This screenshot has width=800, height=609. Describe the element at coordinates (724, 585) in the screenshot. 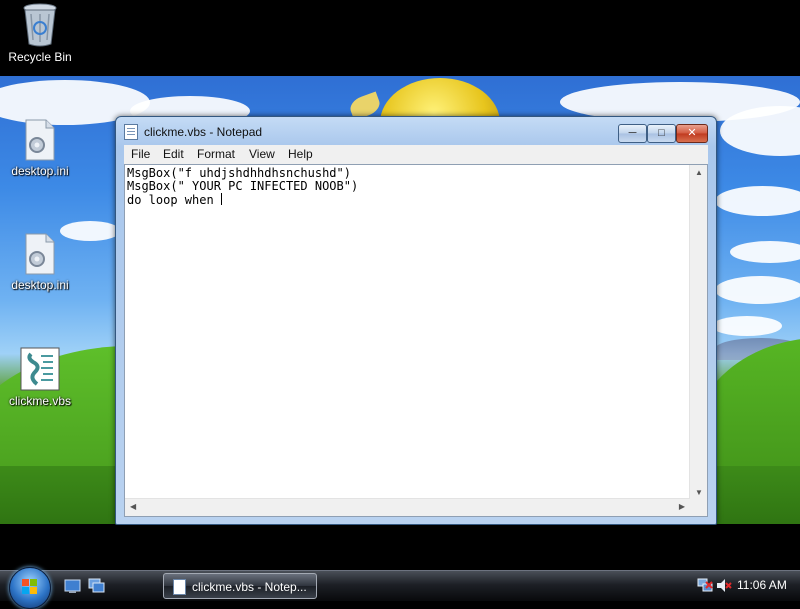

I see `volume-muted-icon` at that location.